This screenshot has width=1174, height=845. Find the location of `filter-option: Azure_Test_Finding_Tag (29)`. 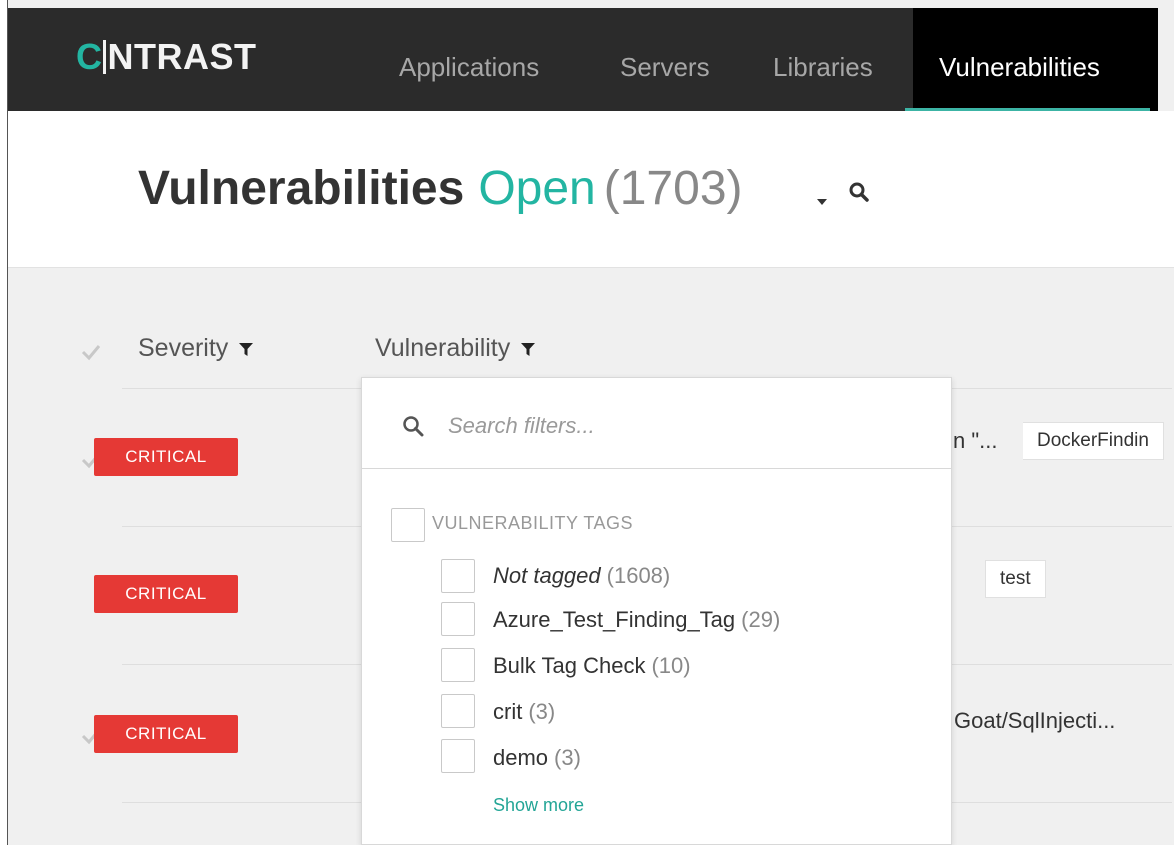

filter-option: Azure_Test_Finding_Tag (29) is located at coordinates (636, 620).